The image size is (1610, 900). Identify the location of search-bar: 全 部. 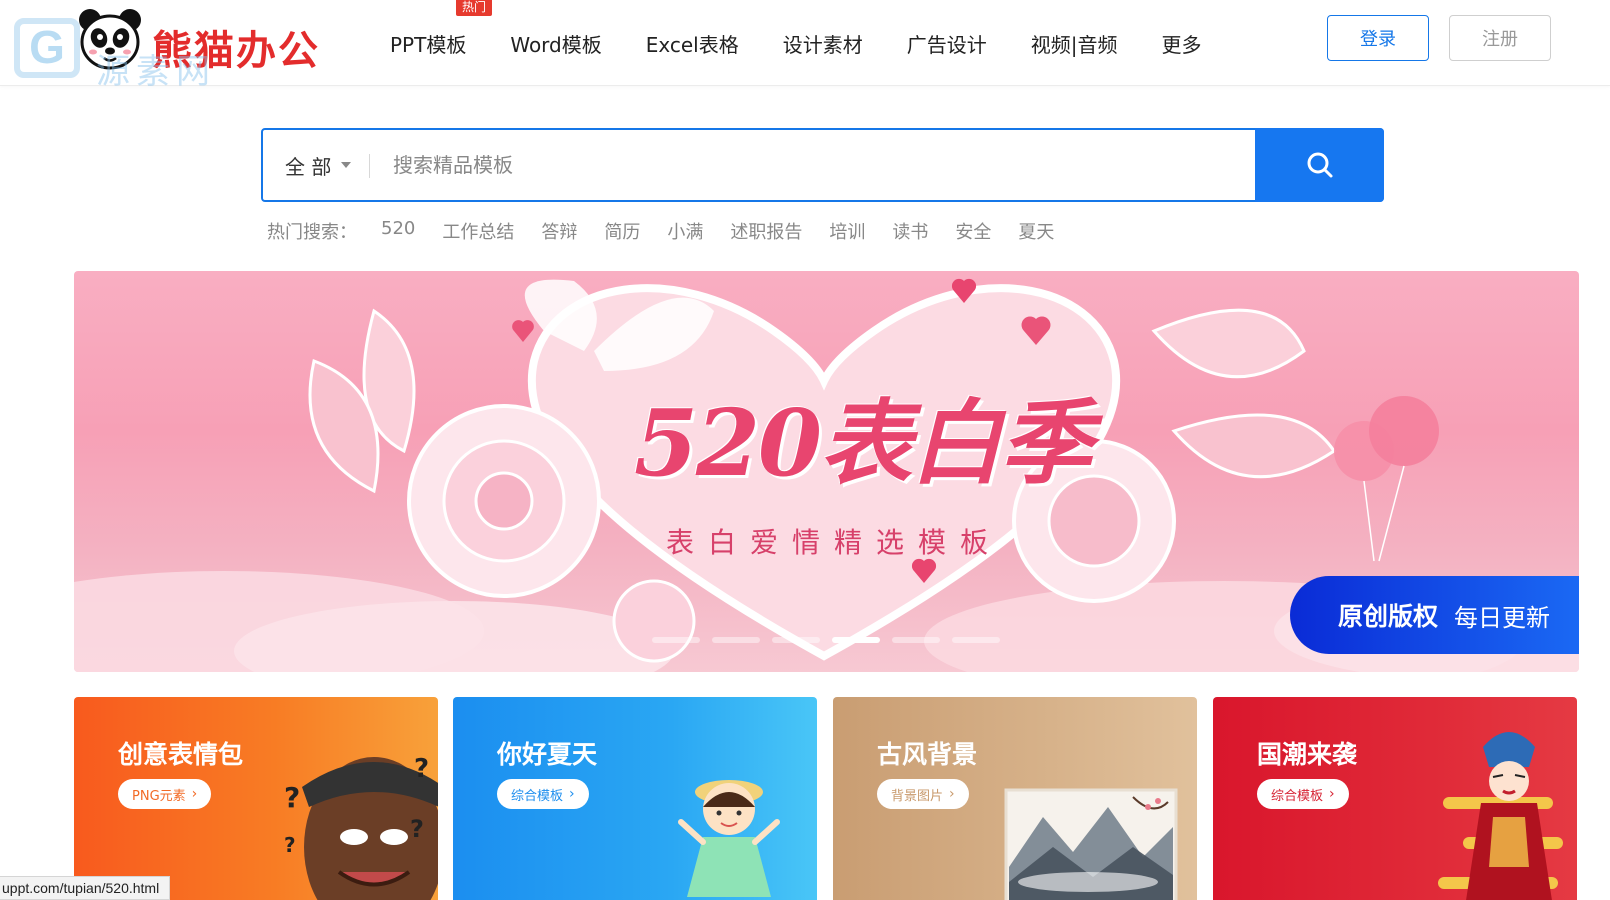
(822, 165).